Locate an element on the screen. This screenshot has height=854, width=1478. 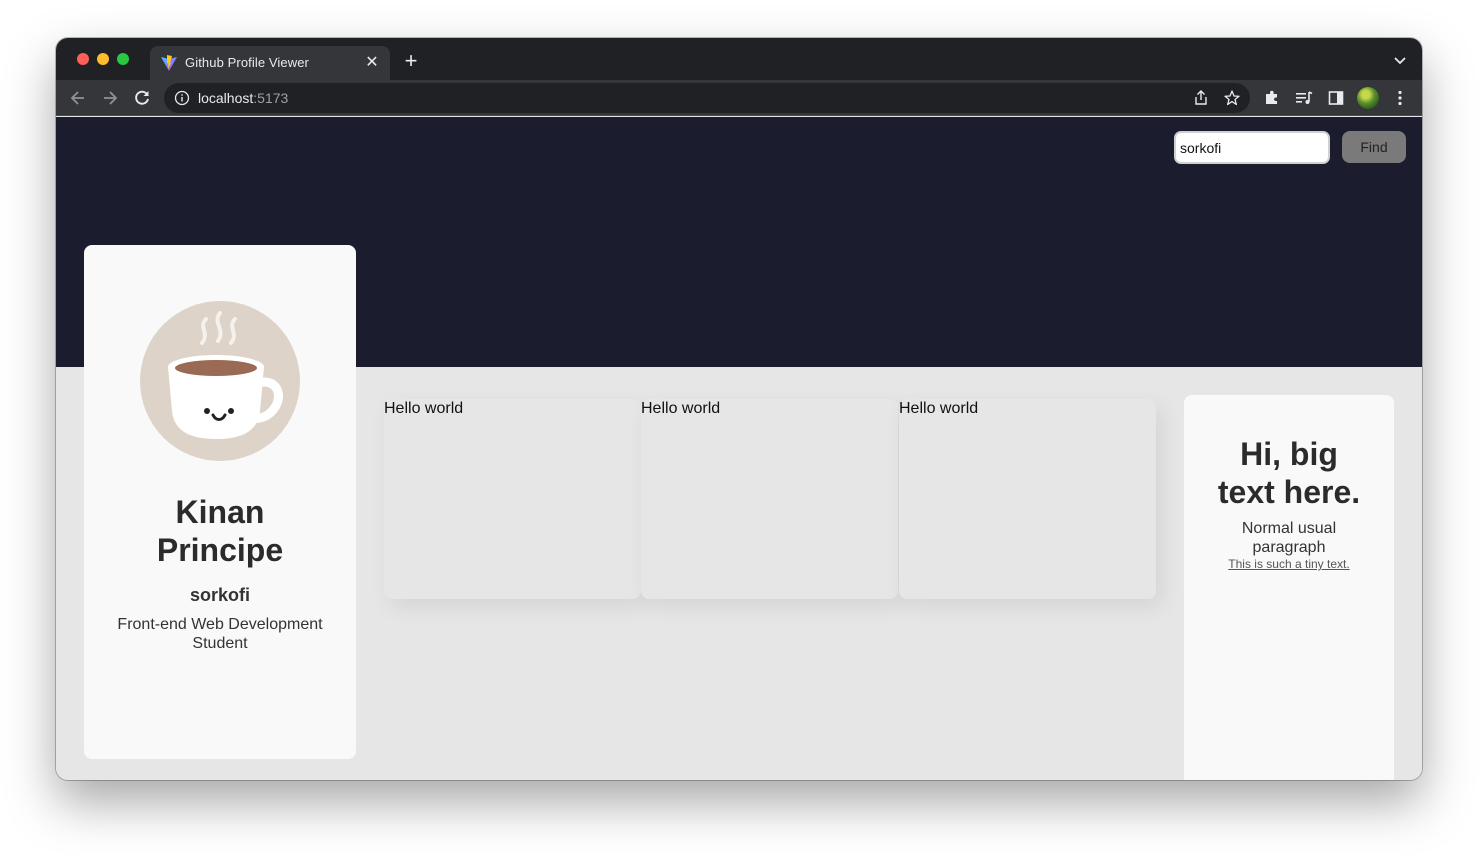
find-button: Find is located at coordinates (1374, 147).